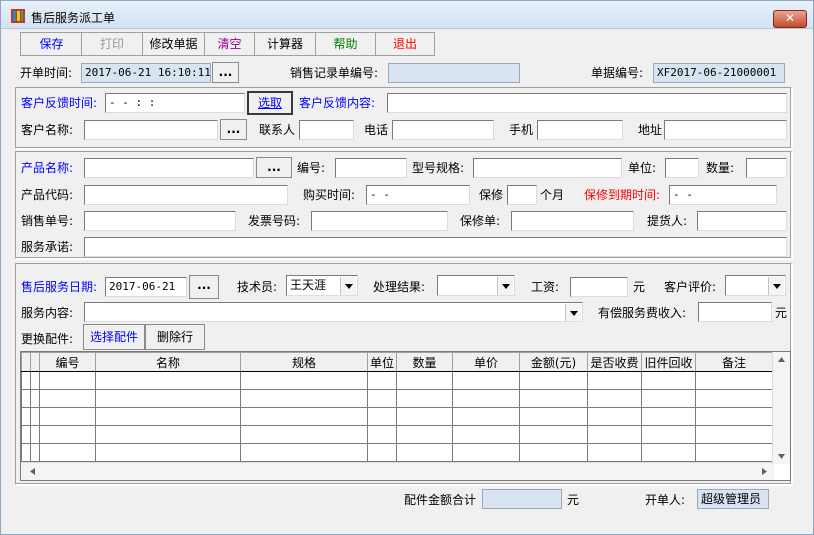 The height and width of the screenshot is (535, 814). What do you see at coordinates (114, 337) in the screenshot?
I see `select-parts-button: 选择配件` at bounding box center [114, 337].